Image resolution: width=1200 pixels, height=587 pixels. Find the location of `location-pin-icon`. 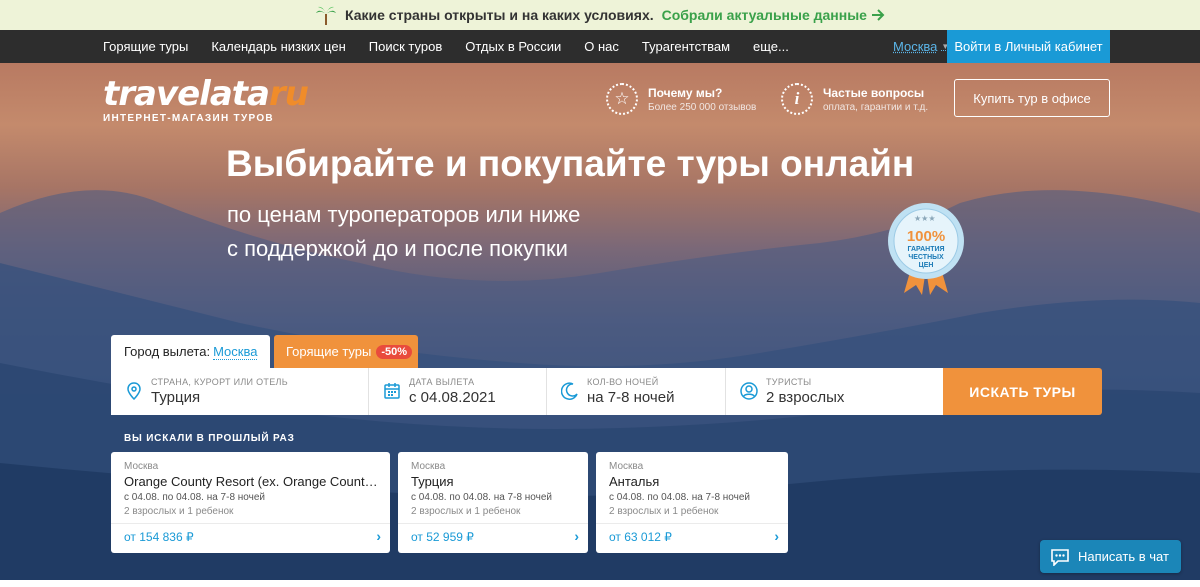

location-pin-icon is located at coordinates (134, 391).